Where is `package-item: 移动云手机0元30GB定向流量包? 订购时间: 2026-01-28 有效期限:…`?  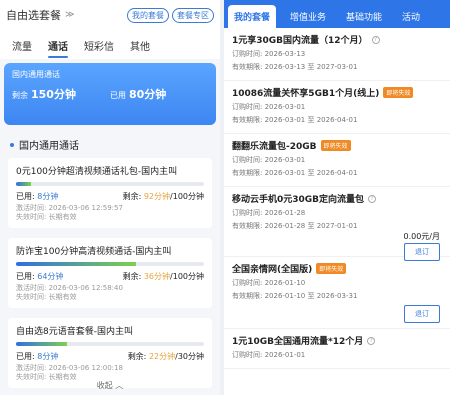
package-item: 移动云手机0元30GB定向流量包? 订购时间: 2026-01-28 有效期限:… is located at coordinates (337, 224).